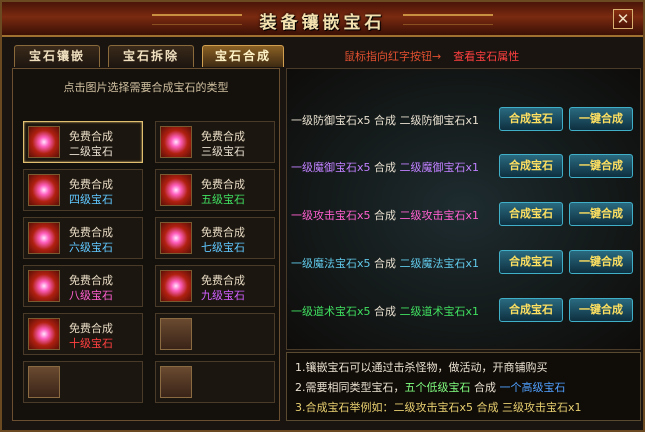  Describe the element at coordinates (91, 151) in the screenshot. I see `slot-level: 二级宝石` at that location.